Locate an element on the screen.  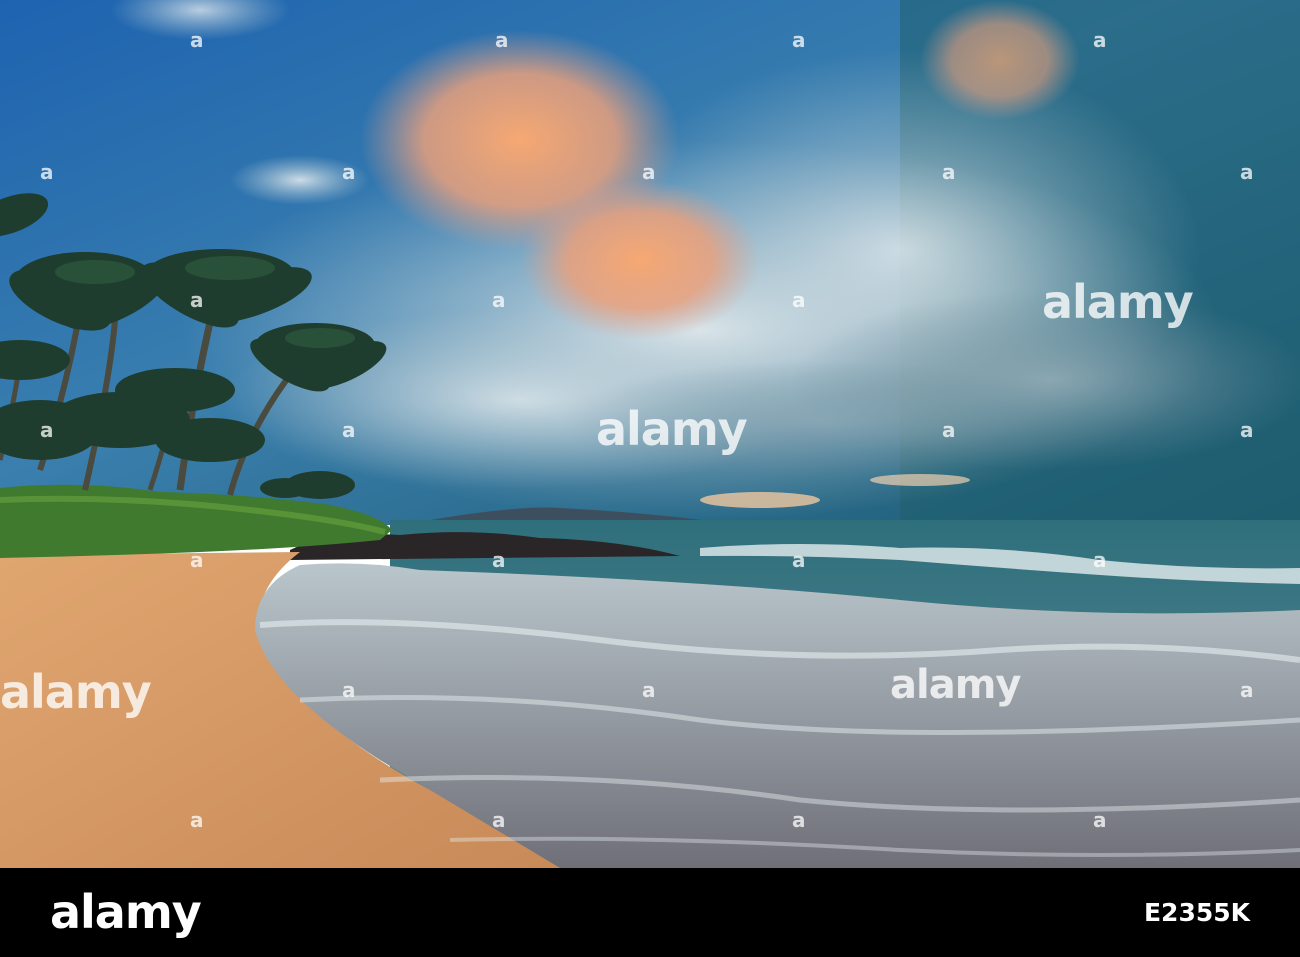
footer-bar: alamy E2355K is located at coordinates (650, 912).